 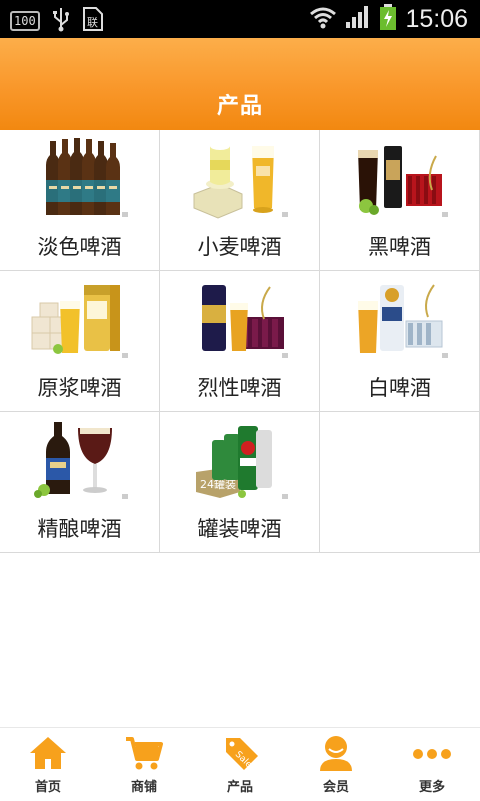 I want to click on product-item-strong-beer: 烈性啤酒, so click(x=240, y=341).